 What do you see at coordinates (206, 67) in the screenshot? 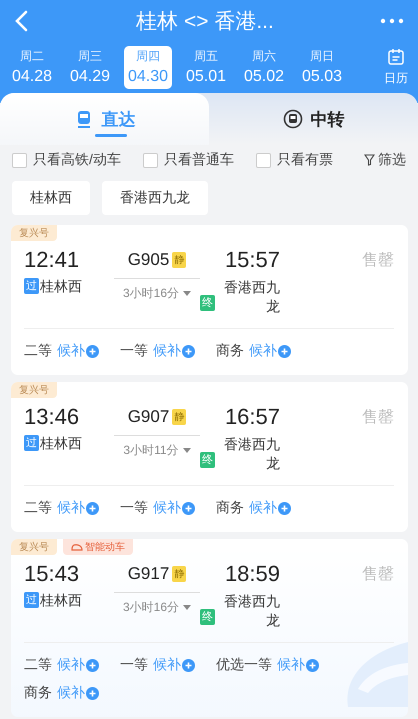
I see `date-tab: 周五 05.01` at bounding box center [206, 67].